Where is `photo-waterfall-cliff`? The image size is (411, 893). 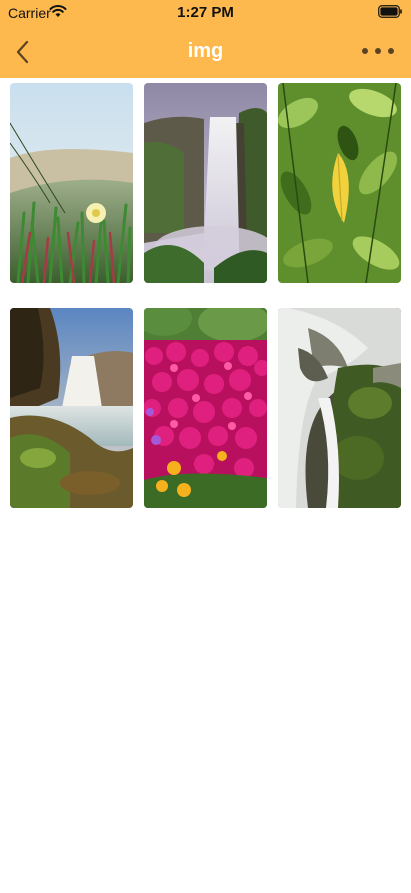 photo-waterfall-cliff is located at coordinates (205, 183).